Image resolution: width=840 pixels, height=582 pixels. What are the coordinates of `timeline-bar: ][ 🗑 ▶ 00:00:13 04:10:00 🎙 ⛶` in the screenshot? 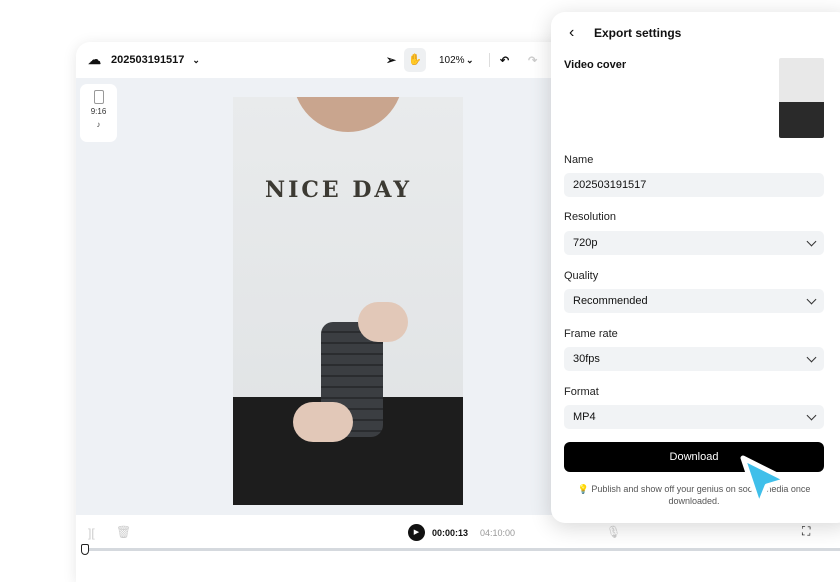 It's located at (458, 548).